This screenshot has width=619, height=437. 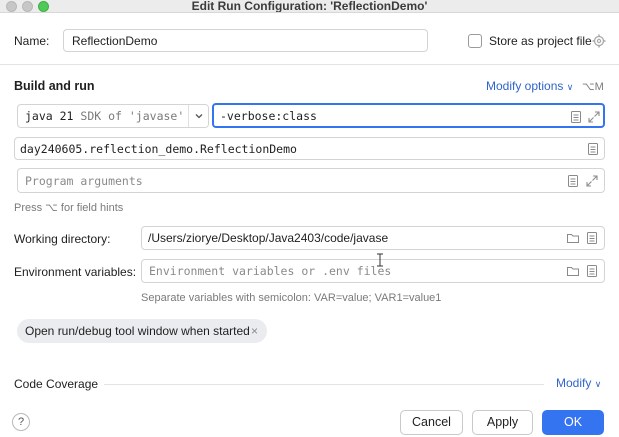 What do you see at coordinates (139, 116) in the screenshot?
I see `jdk-description: SDK of 'javase' m` at bounding box center [139, 116].